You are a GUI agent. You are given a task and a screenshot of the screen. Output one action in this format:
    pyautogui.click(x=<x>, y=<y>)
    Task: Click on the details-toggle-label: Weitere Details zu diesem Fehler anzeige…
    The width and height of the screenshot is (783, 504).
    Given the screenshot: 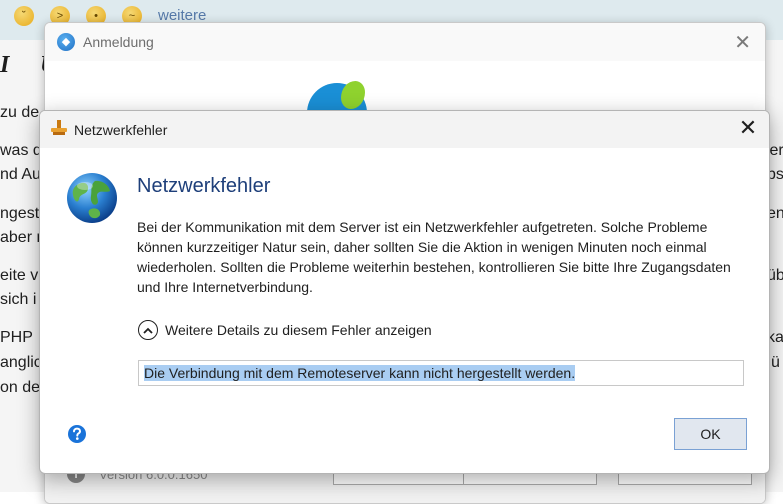 What is the action you would take?
    pyautogui.click(x=298, y=330)
    